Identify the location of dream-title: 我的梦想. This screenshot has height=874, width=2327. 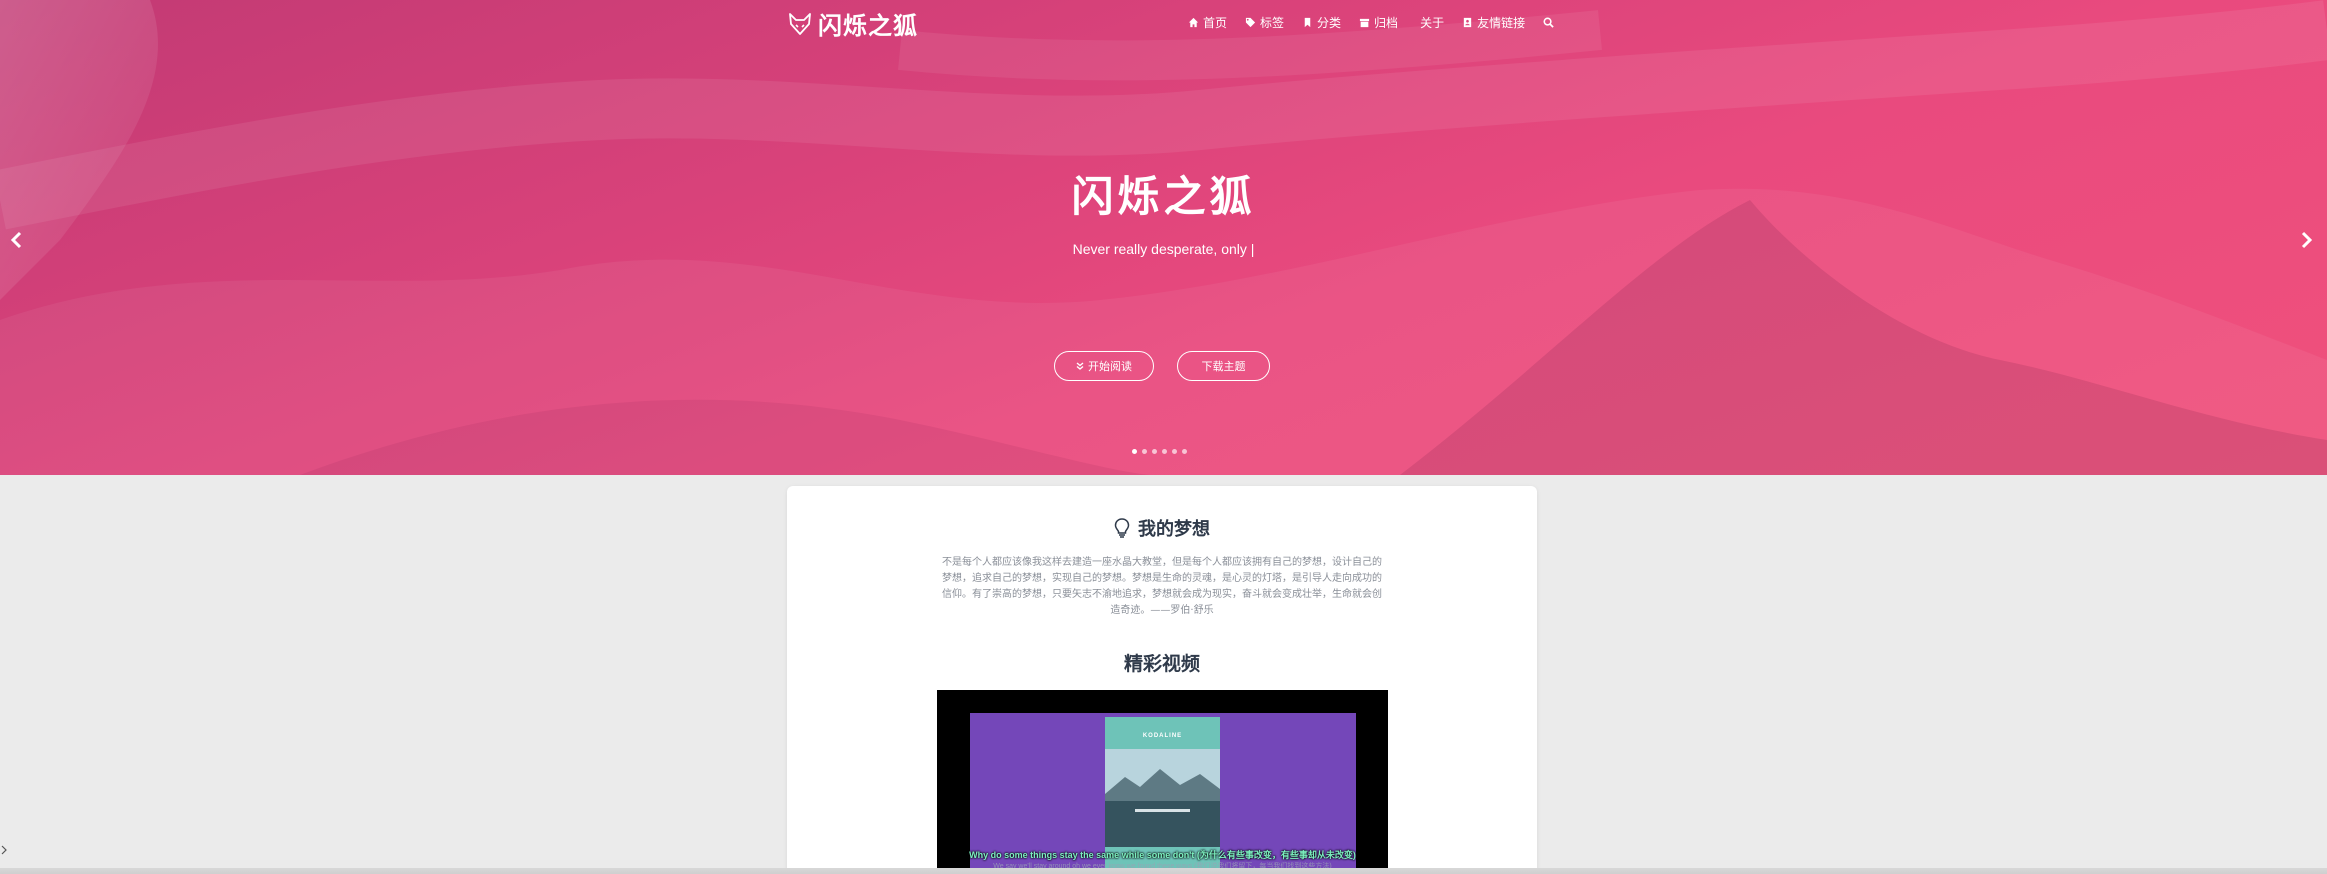
(1174, 529).